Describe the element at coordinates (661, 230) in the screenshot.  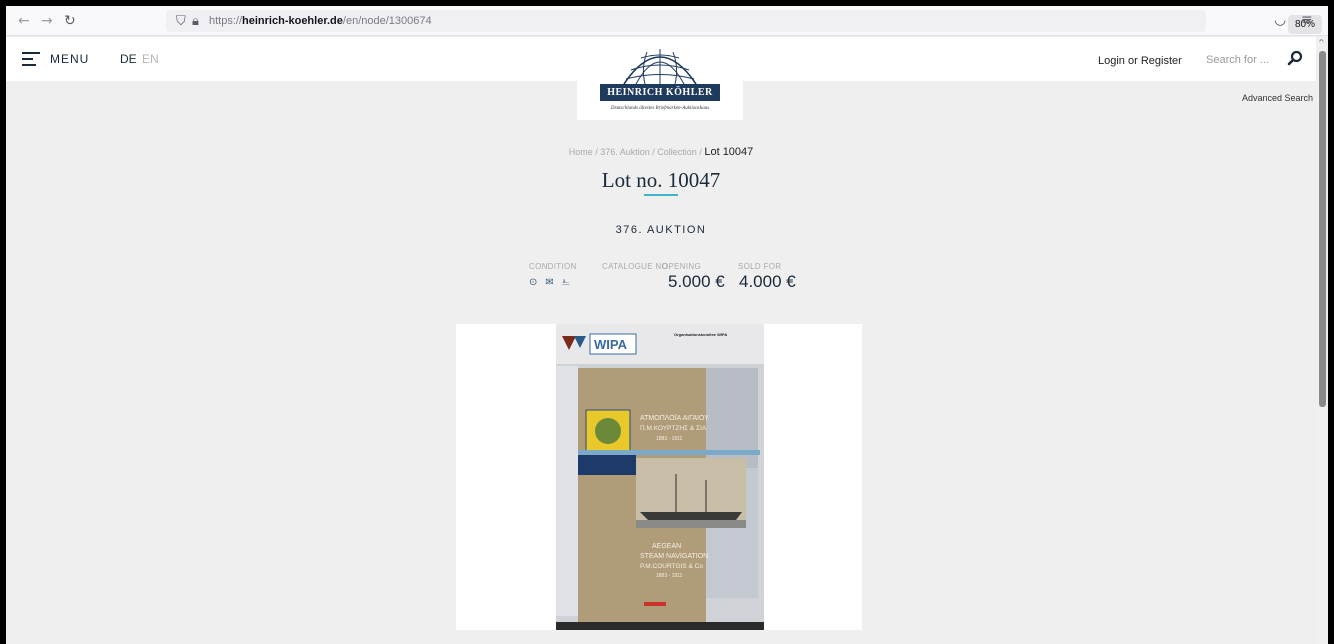
I see `auction-name: 376. AUKTION` at that location.